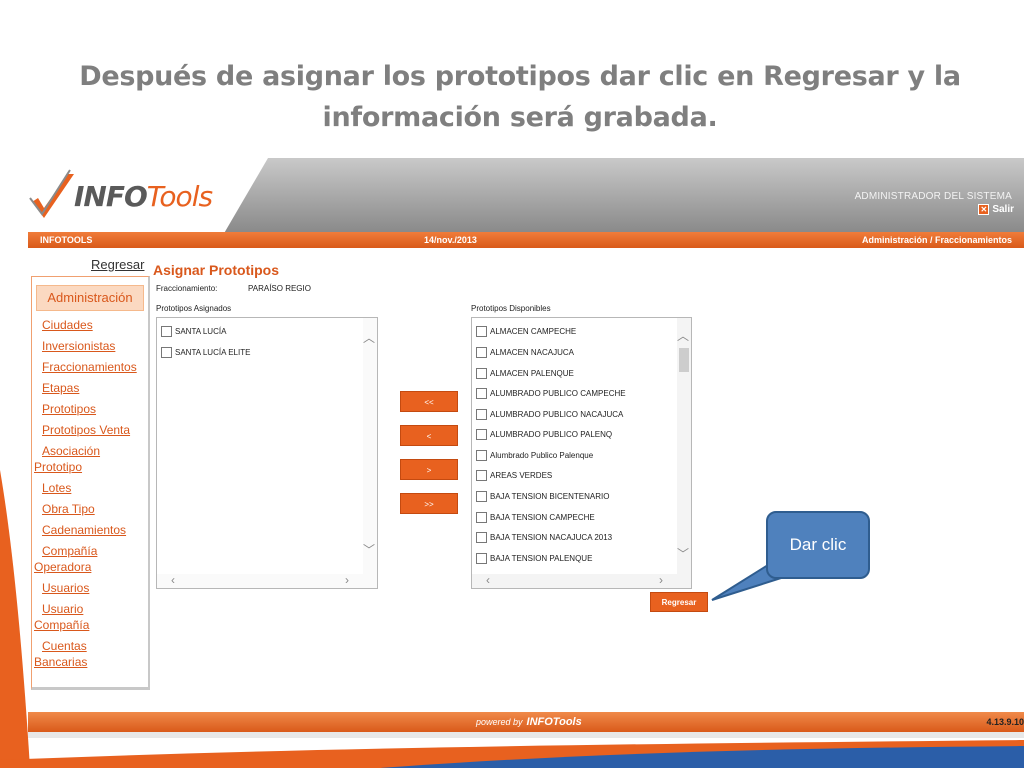 The height and width of the screenshot is (768, 1024). Describe the element at coordinates (514, 475) in the screenshot. I see `list-item: AREAS VERDES` at that location.